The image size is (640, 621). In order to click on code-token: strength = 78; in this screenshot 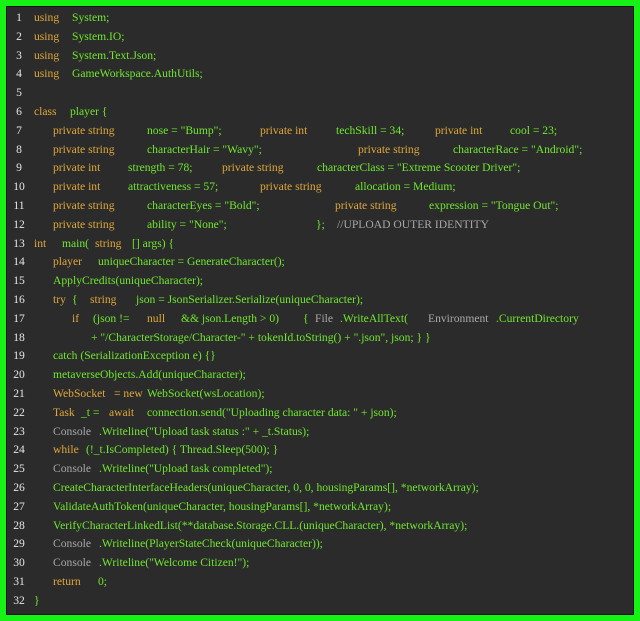, I will do `click(160, 168)`.